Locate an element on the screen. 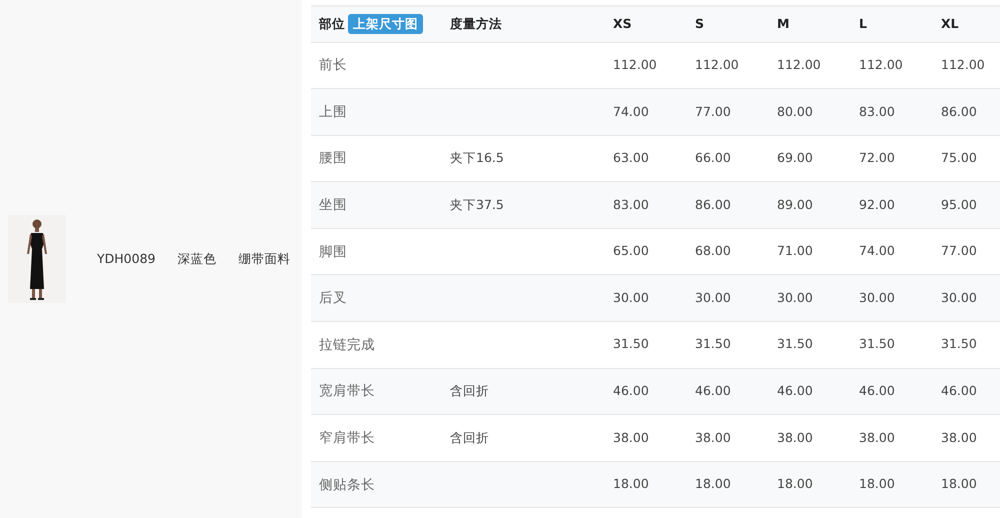  color-label: 深蓝色 is located at coordinates (196, 259).